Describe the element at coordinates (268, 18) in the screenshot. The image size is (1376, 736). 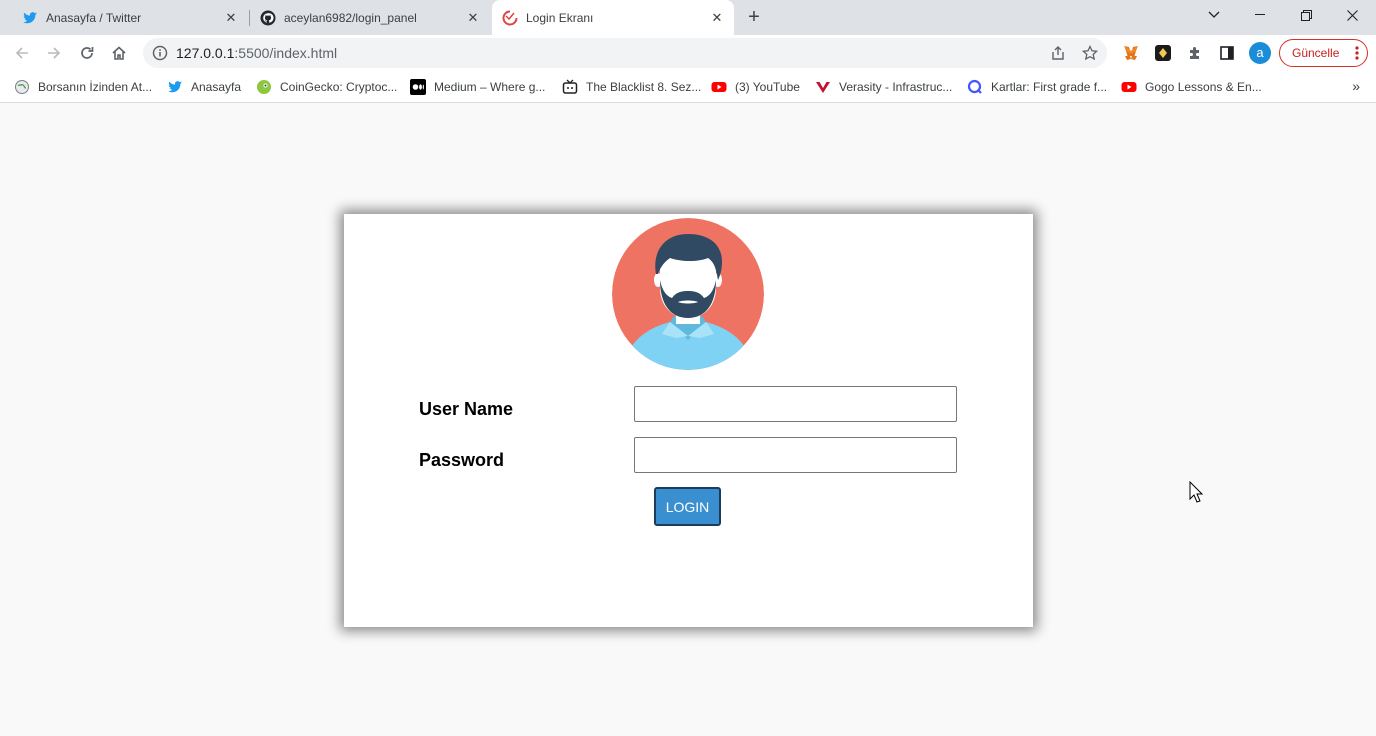
I see `github-icon` at that location.